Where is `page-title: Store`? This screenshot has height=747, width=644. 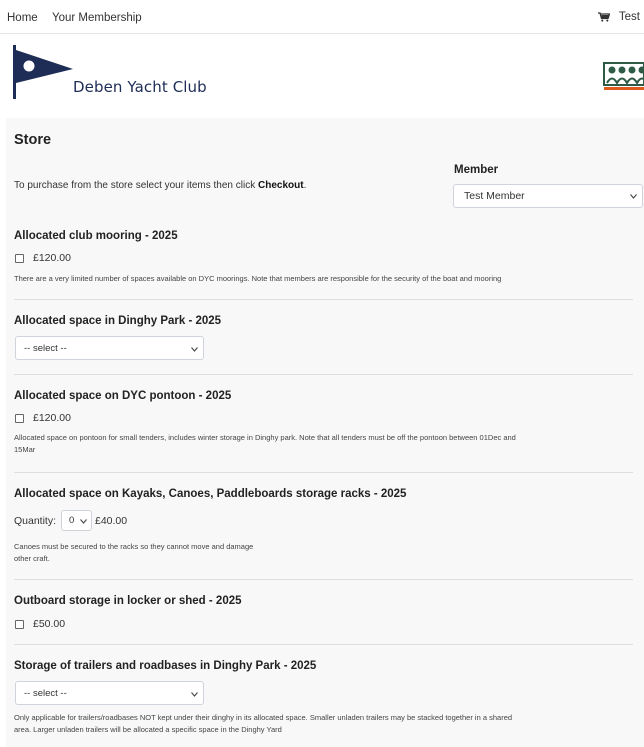
page-title: Store is located at coordinates (33, 140).